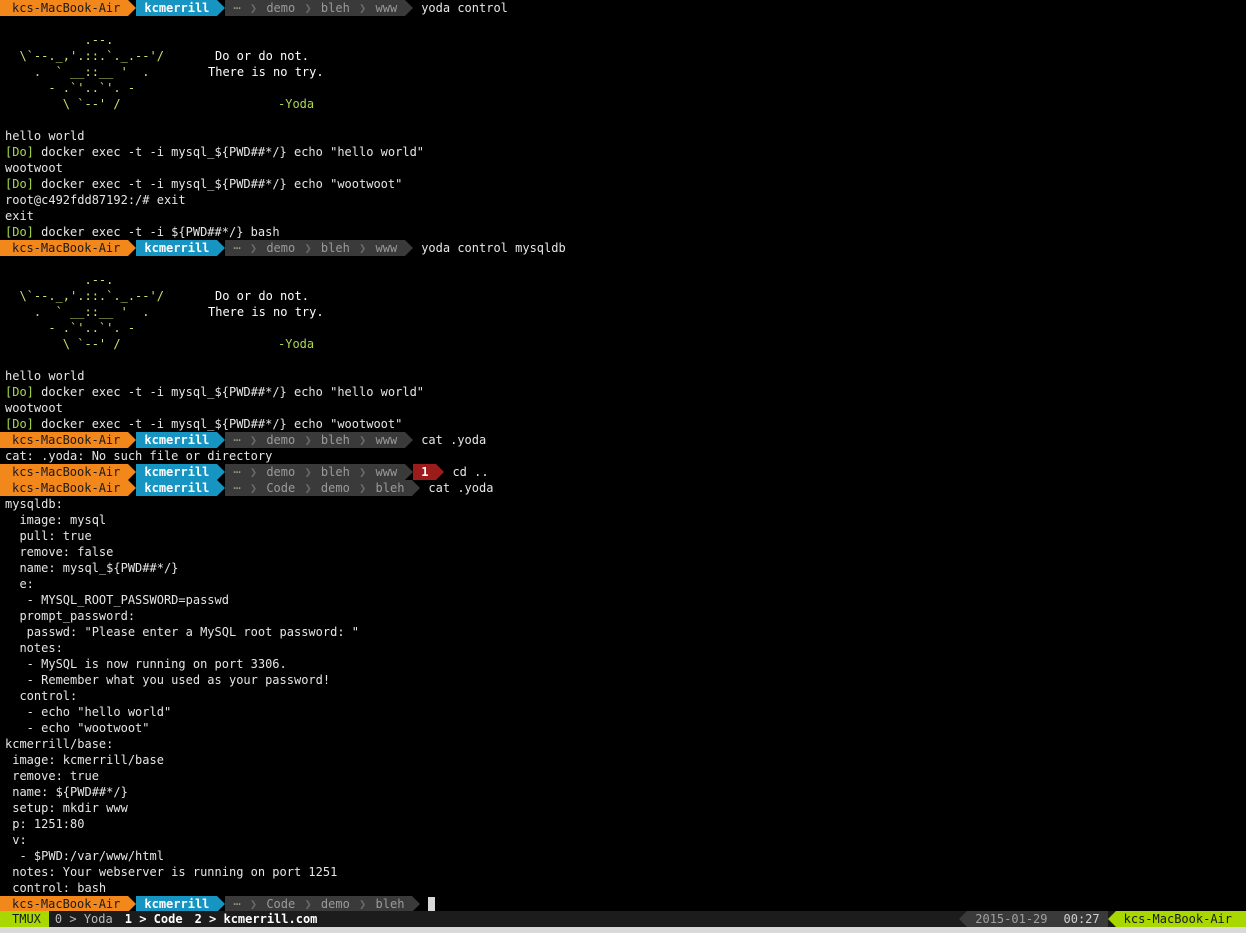 The width and height of the screenshot is (1246, 933). What do you see at coordinates (146, 664) in the screenshot?
I see `yaml-line: - MySQL is now running on port 3306.` at bounding box center [146, 664].